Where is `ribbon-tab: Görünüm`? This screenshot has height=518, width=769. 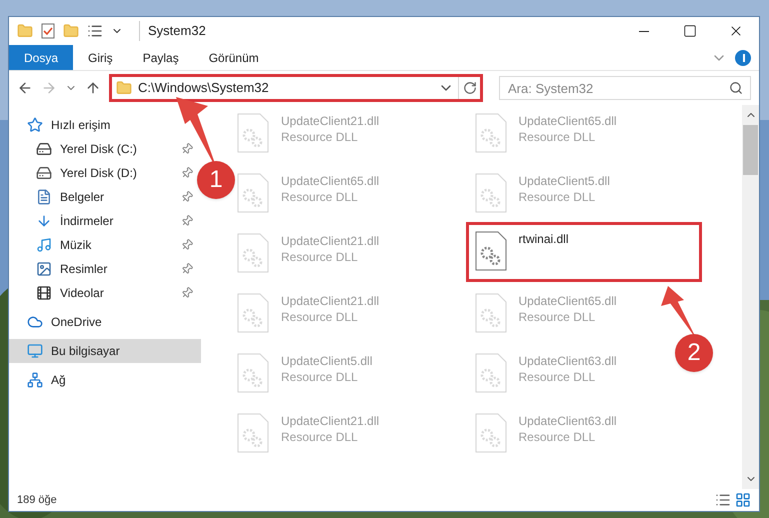
ribbon-tab: Görünüm is located at coordinates (234, 57).